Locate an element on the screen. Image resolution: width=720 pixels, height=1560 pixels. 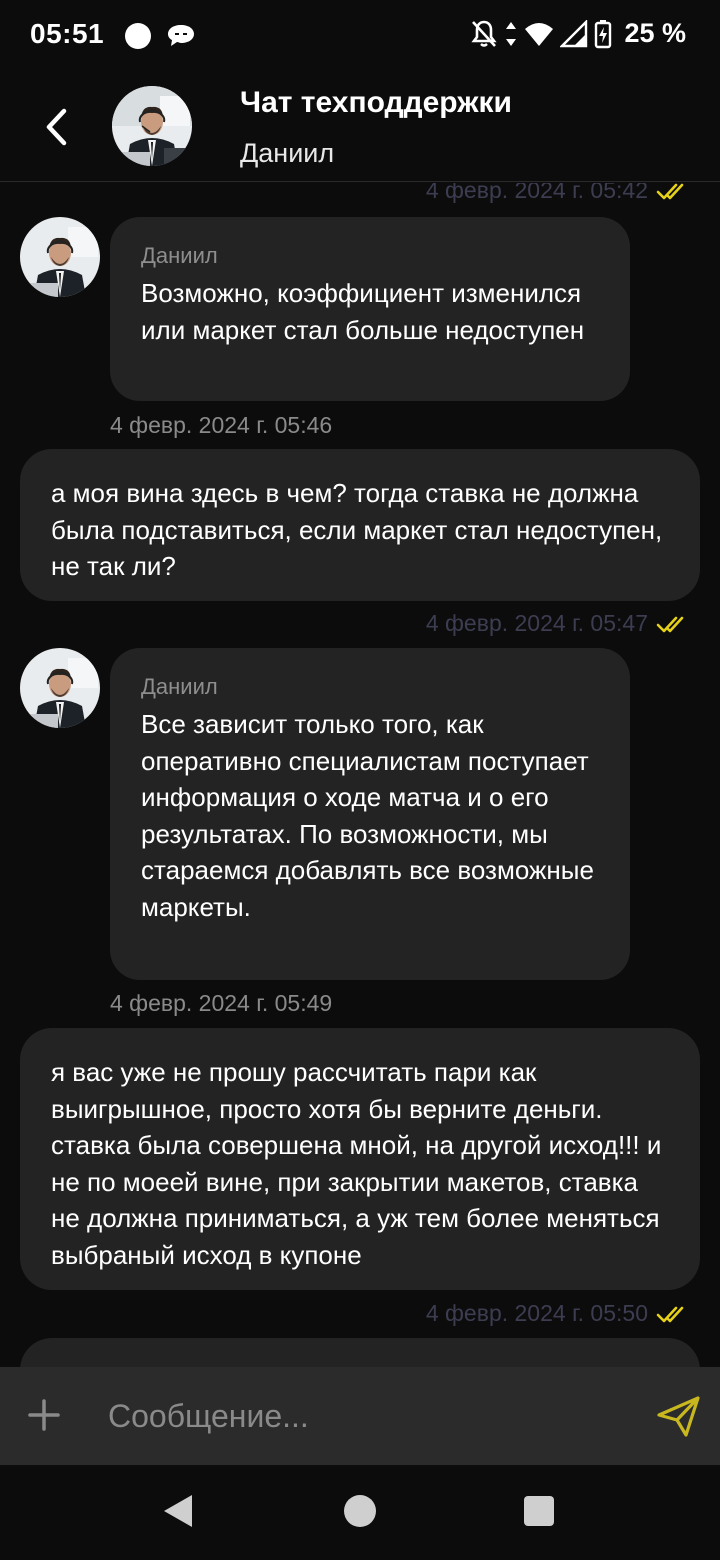
header-avatar is located at coordinates (152, 126).